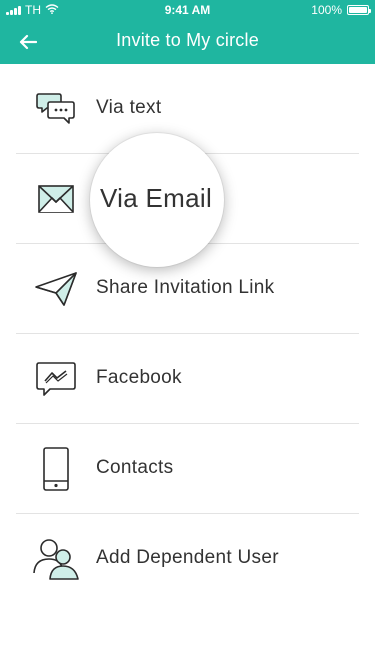  What do you see at coordinates (187, 10) in the screenshot?
I see `status-bar: TH 9:41 AM 100%` at bounding box center [187, 10].